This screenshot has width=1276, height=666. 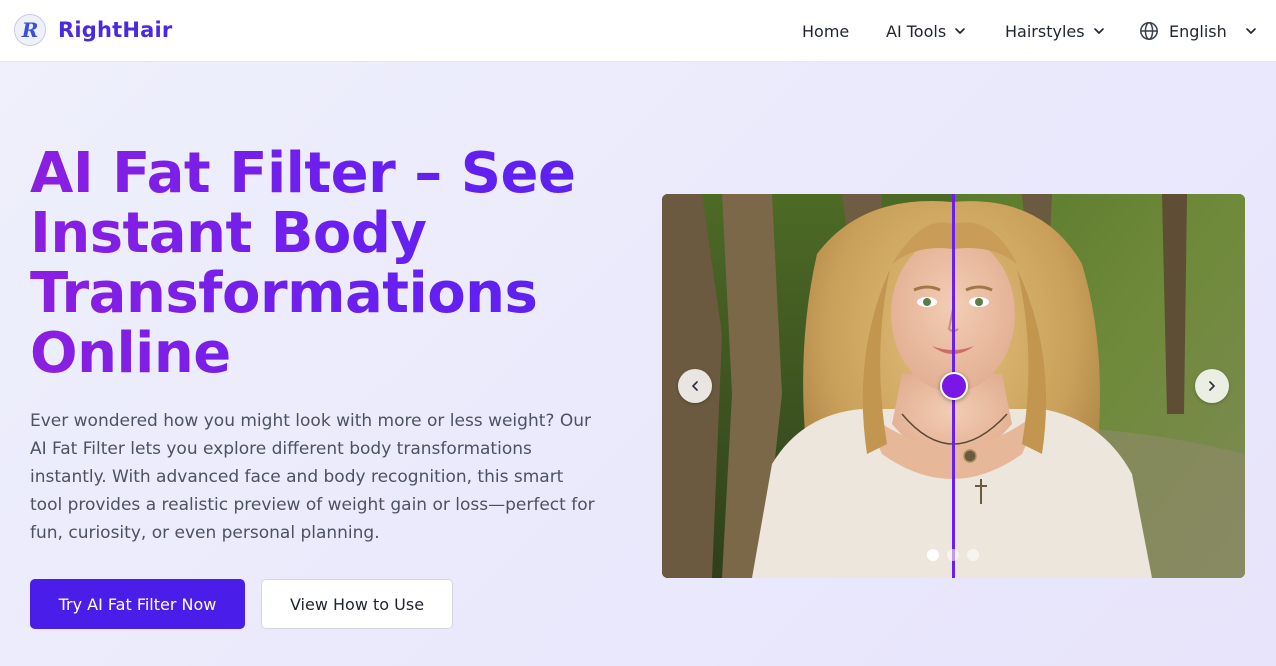 I want to click on nav-home-label: Home, so click(x=826, y=31).